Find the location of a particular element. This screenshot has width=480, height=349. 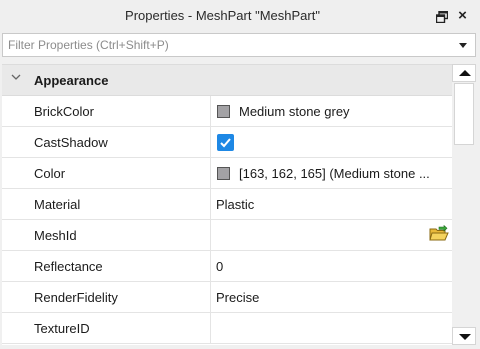

property-value: Plastic is located at coordinates (235, 204).